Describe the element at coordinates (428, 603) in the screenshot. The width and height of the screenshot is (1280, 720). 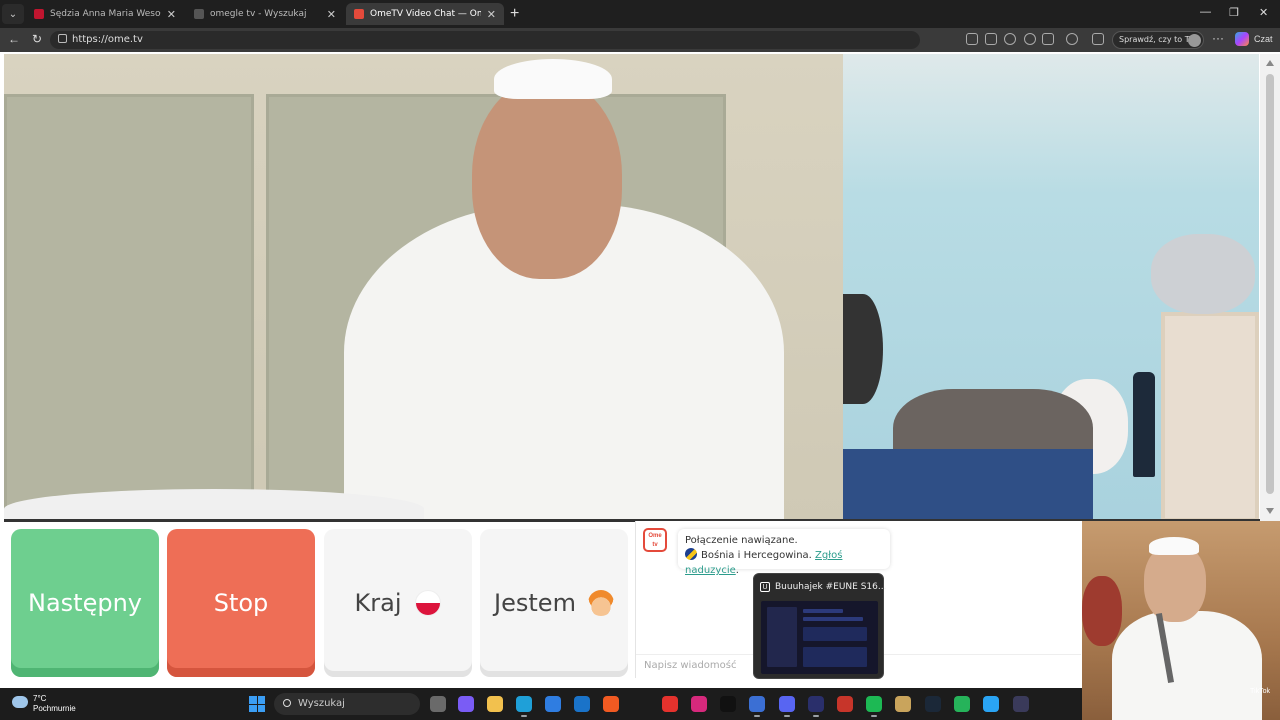
I see `poland-flag-icon` at that location.